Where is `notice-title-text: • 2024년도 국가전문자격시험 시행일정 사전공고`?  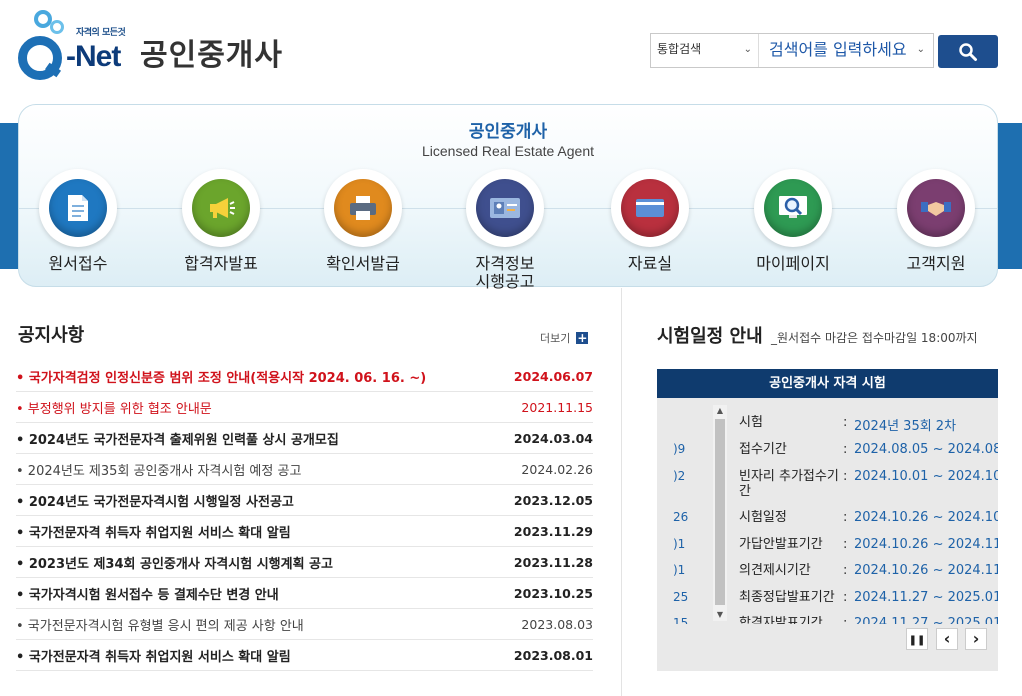 notice-title-text: • 2024년도 국가전문자격시험 시행일정 사전공고 is located at coordinates (155, 500).